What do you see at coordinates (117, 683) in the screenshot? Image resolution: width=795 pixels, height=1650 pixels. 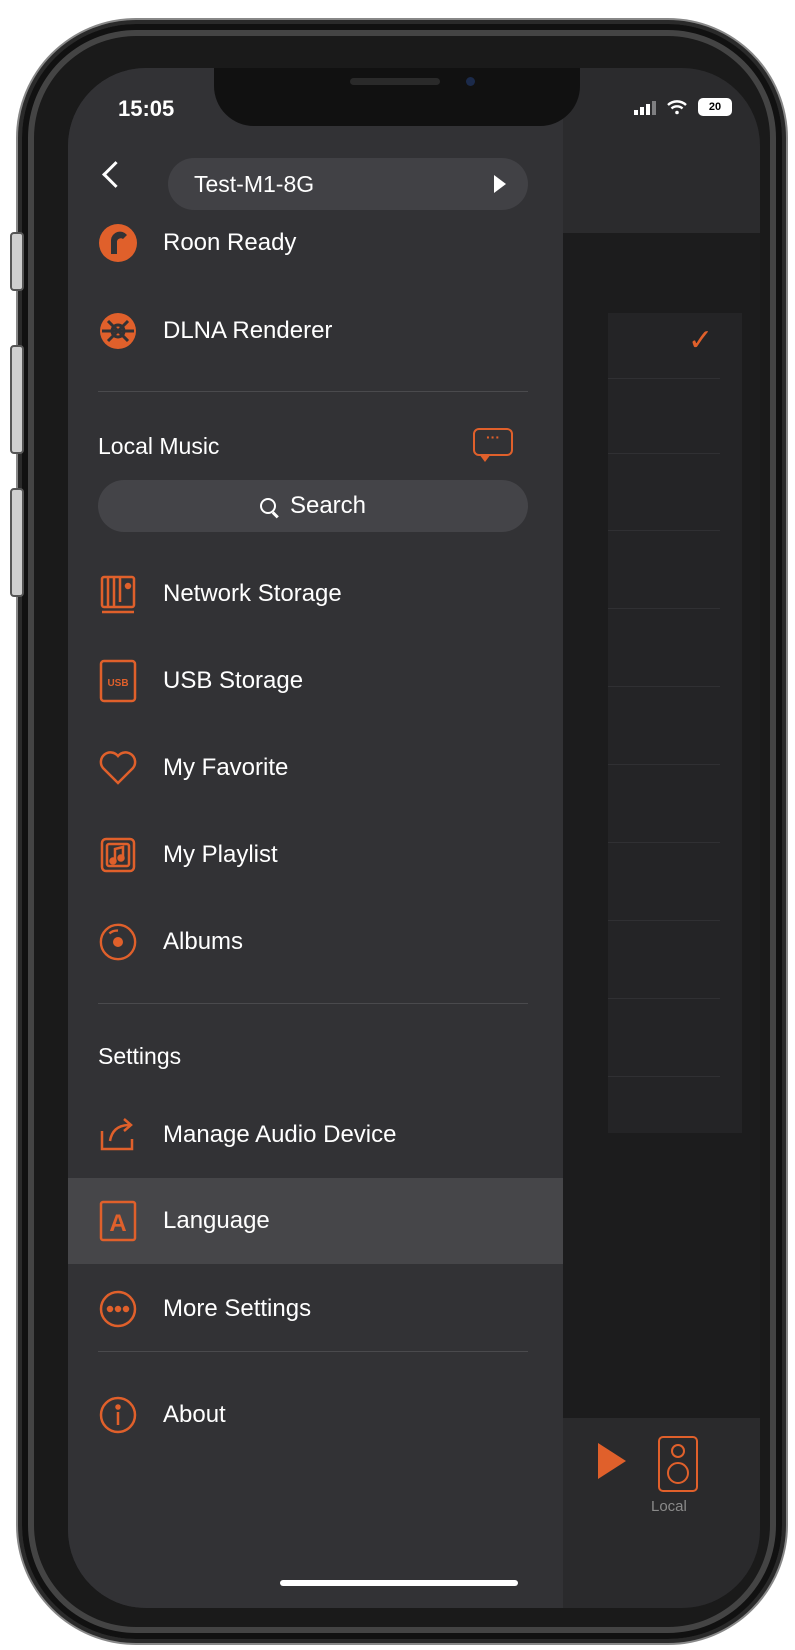 I see `svg-text: USB` at bounding box center [117, 683].